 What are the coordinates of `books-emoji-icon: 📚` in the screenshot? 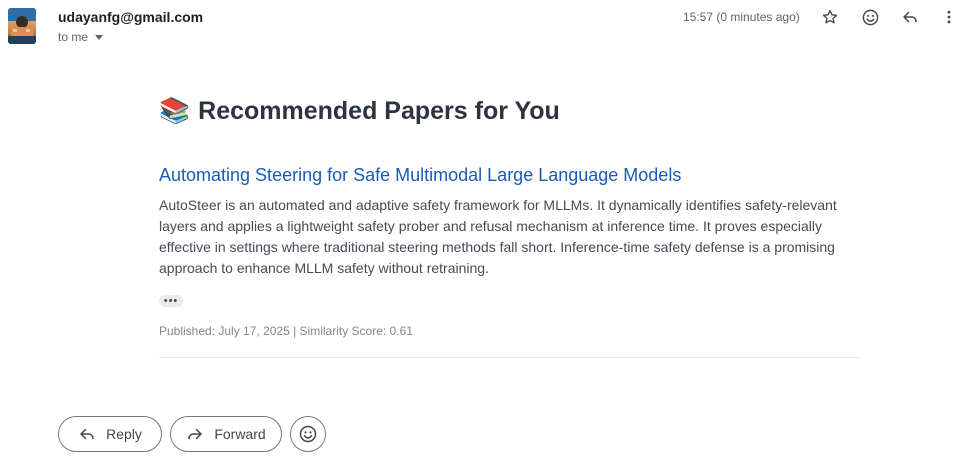 It's located at (175, 110).